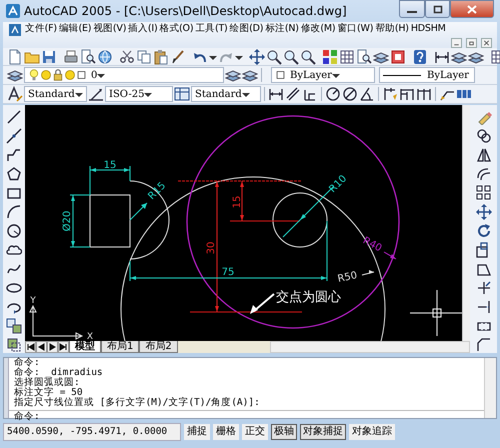 This screenshot has height=448, width=500. What do you see at coordinates (226, 432) in the screenshot?
I see `status-toggle-button: 栅格` at bounding box center [226, 432].